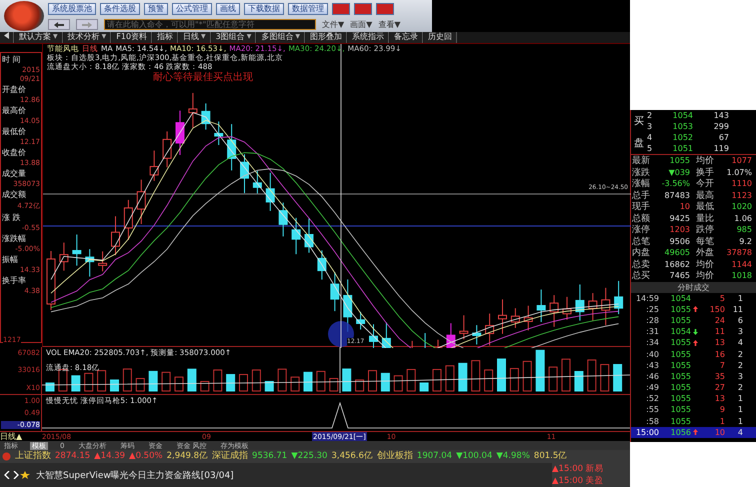 This screenshot has height=487, width=756. Describe the element at coordinates (693, 320) in the screenshot. I see `trade-row: :28 1055 24 6` at that location.